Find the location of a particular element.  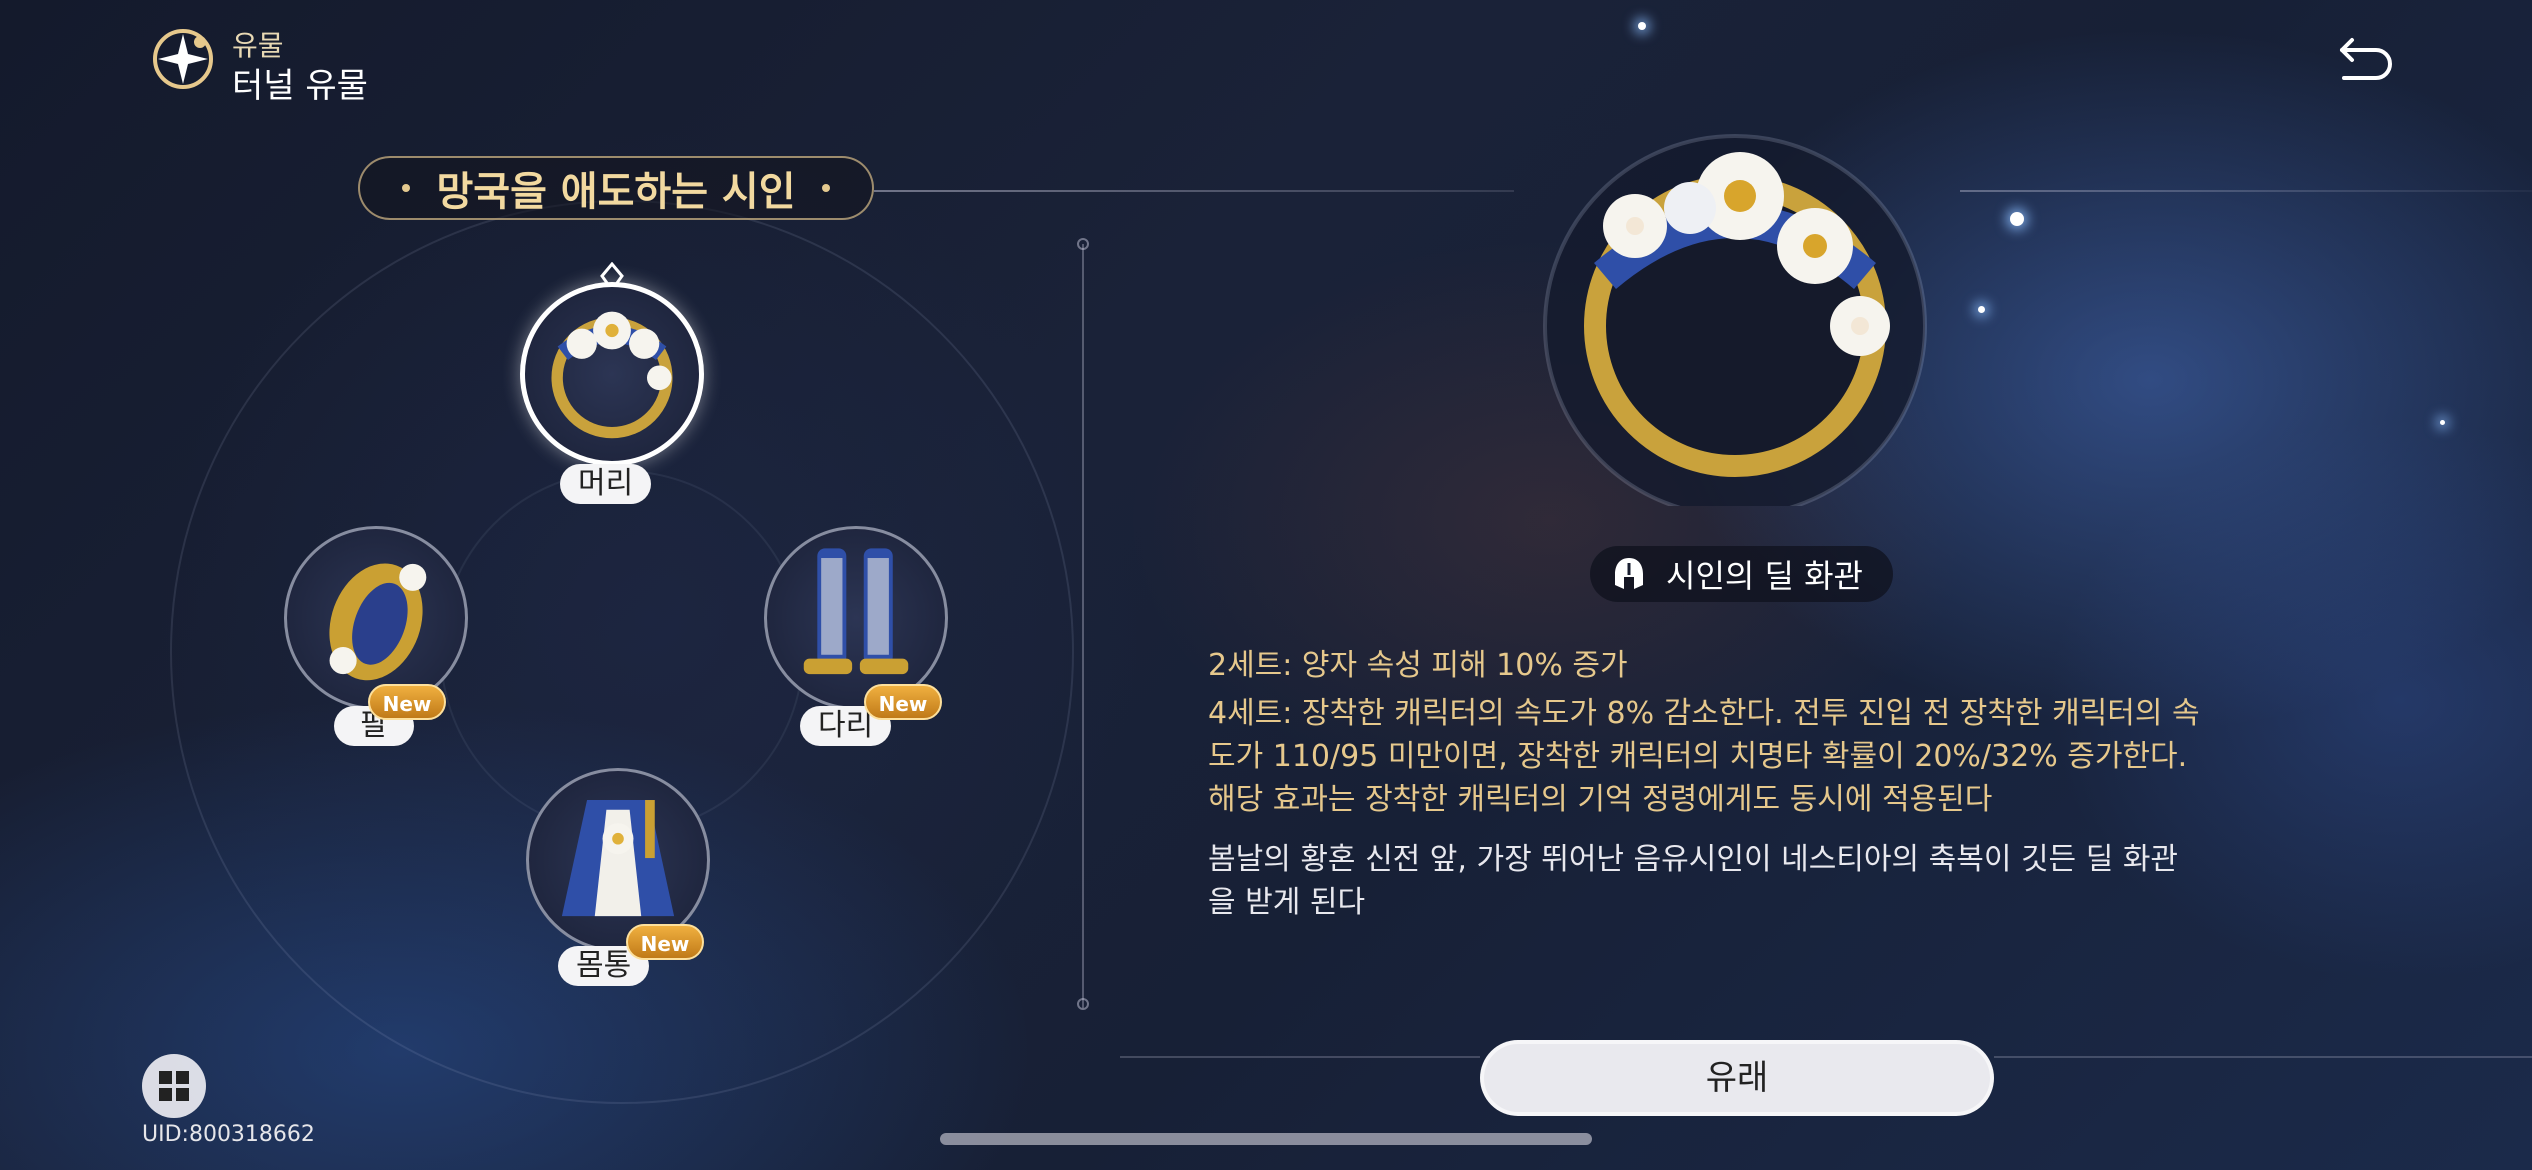

slot-label-head: 머리 is located at coordinates (606, 484).